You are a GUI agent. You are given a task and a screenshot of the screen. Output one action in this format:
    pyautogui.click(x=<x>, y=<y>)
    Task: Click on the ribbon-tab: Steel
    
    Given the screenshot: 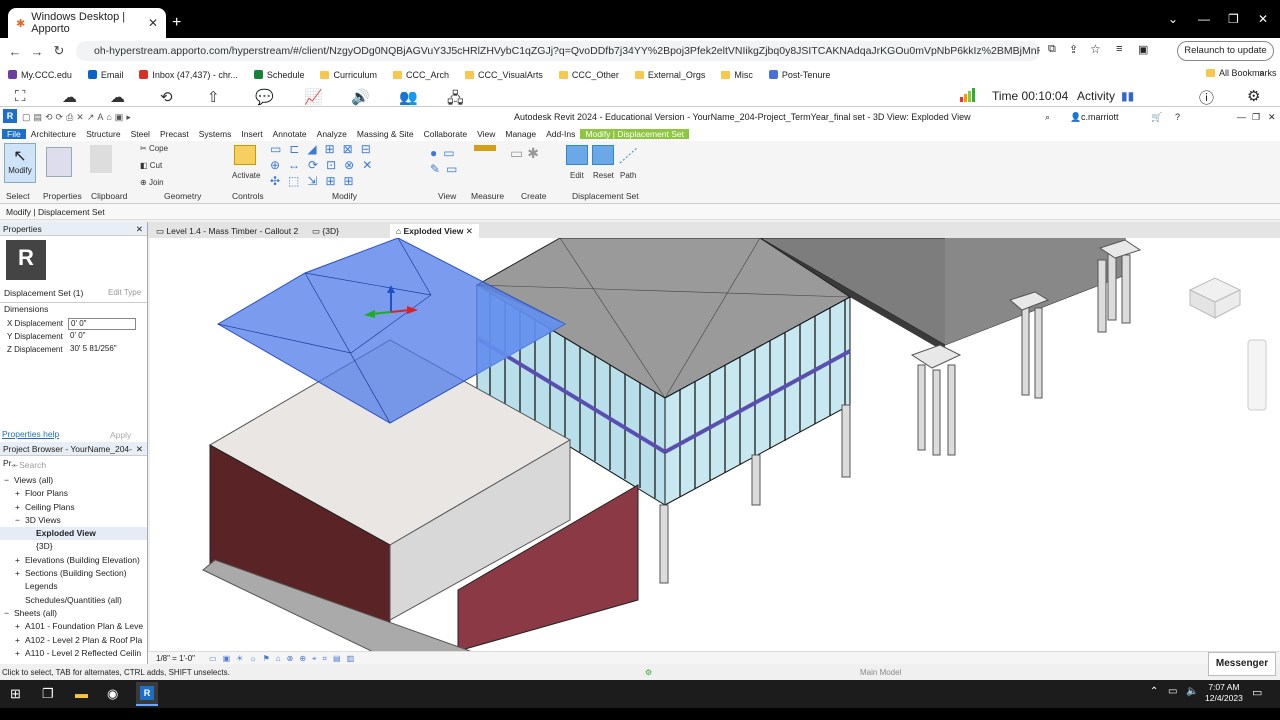 What is the action you would take?
    pyautogui.click(x=140, y=134)
    